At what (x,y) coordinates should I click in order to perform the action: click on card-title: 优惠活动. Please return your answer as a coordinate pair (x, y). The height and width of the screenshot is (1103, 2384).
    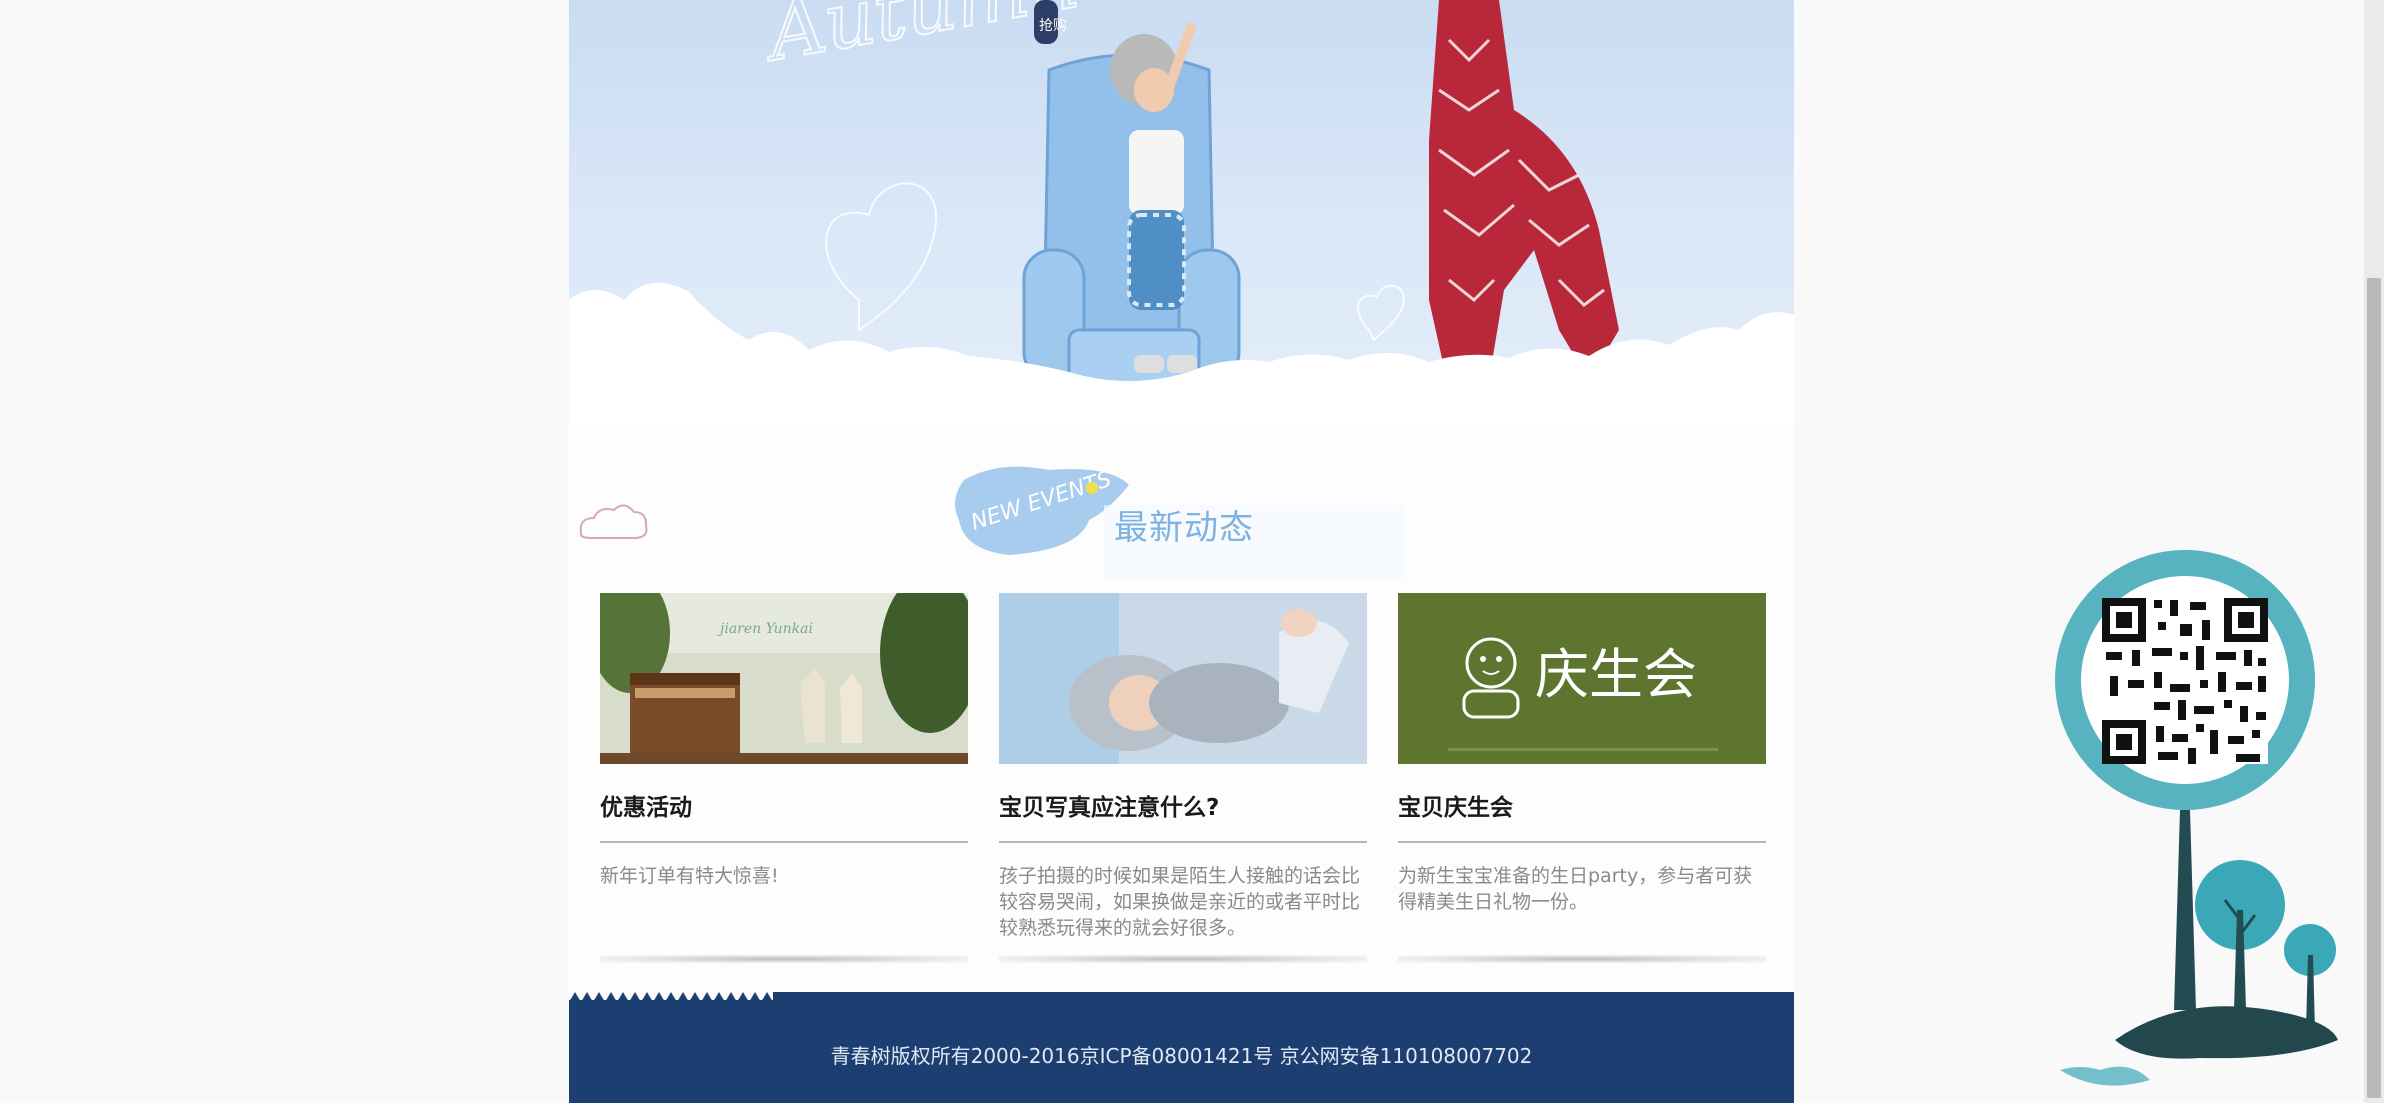
    Looking at the image, I should click on (646, 805).